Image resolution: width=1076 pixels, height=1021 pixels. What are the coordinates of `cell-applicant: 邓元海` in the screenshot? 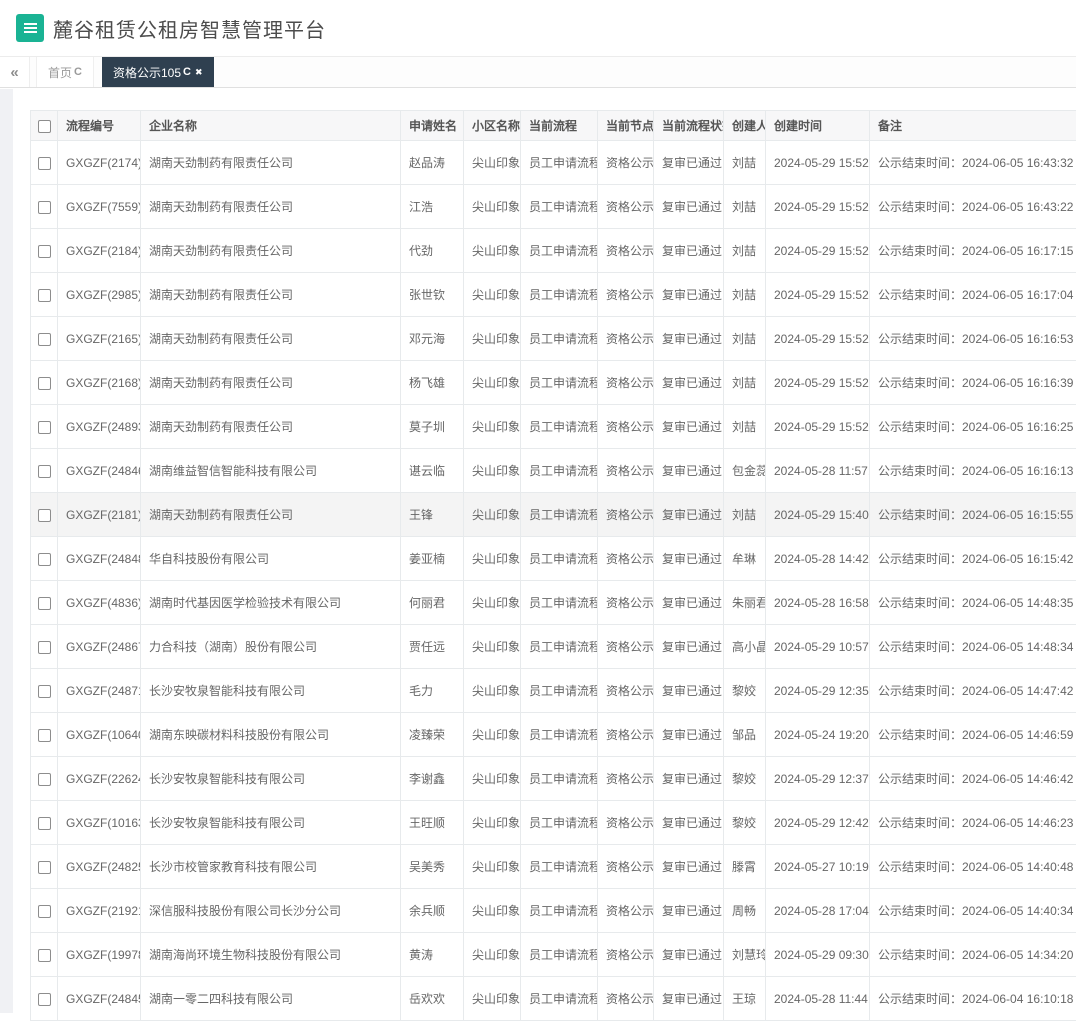 It's located at (432, 339).